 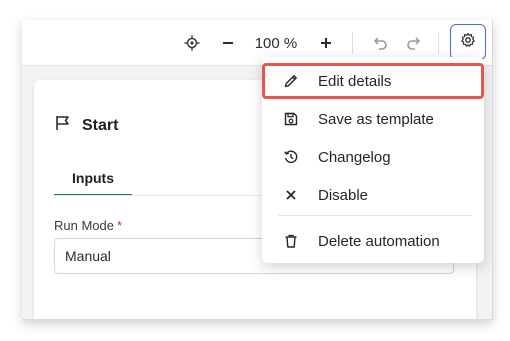 I want to click on undo-icon, so click(x=380, y=43).